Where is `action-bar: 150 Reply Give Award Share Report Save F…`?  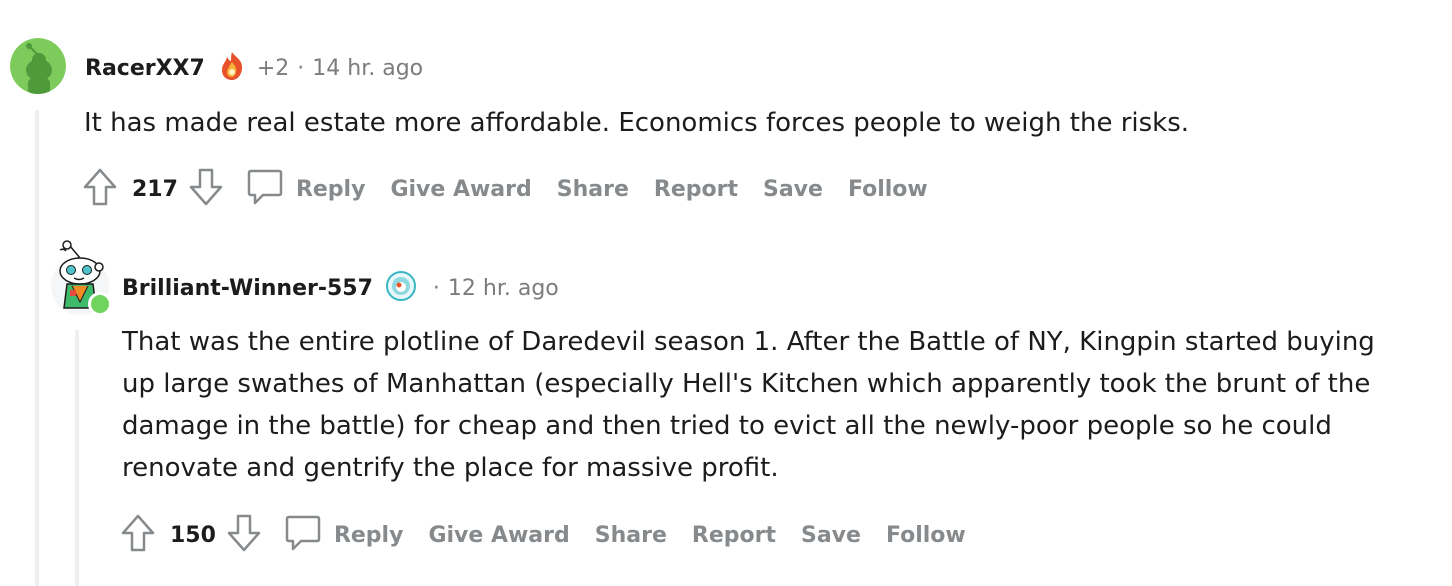 action-bar: 150 Reply Give Award Share Report Save F… is located at coordinates (543, 535).